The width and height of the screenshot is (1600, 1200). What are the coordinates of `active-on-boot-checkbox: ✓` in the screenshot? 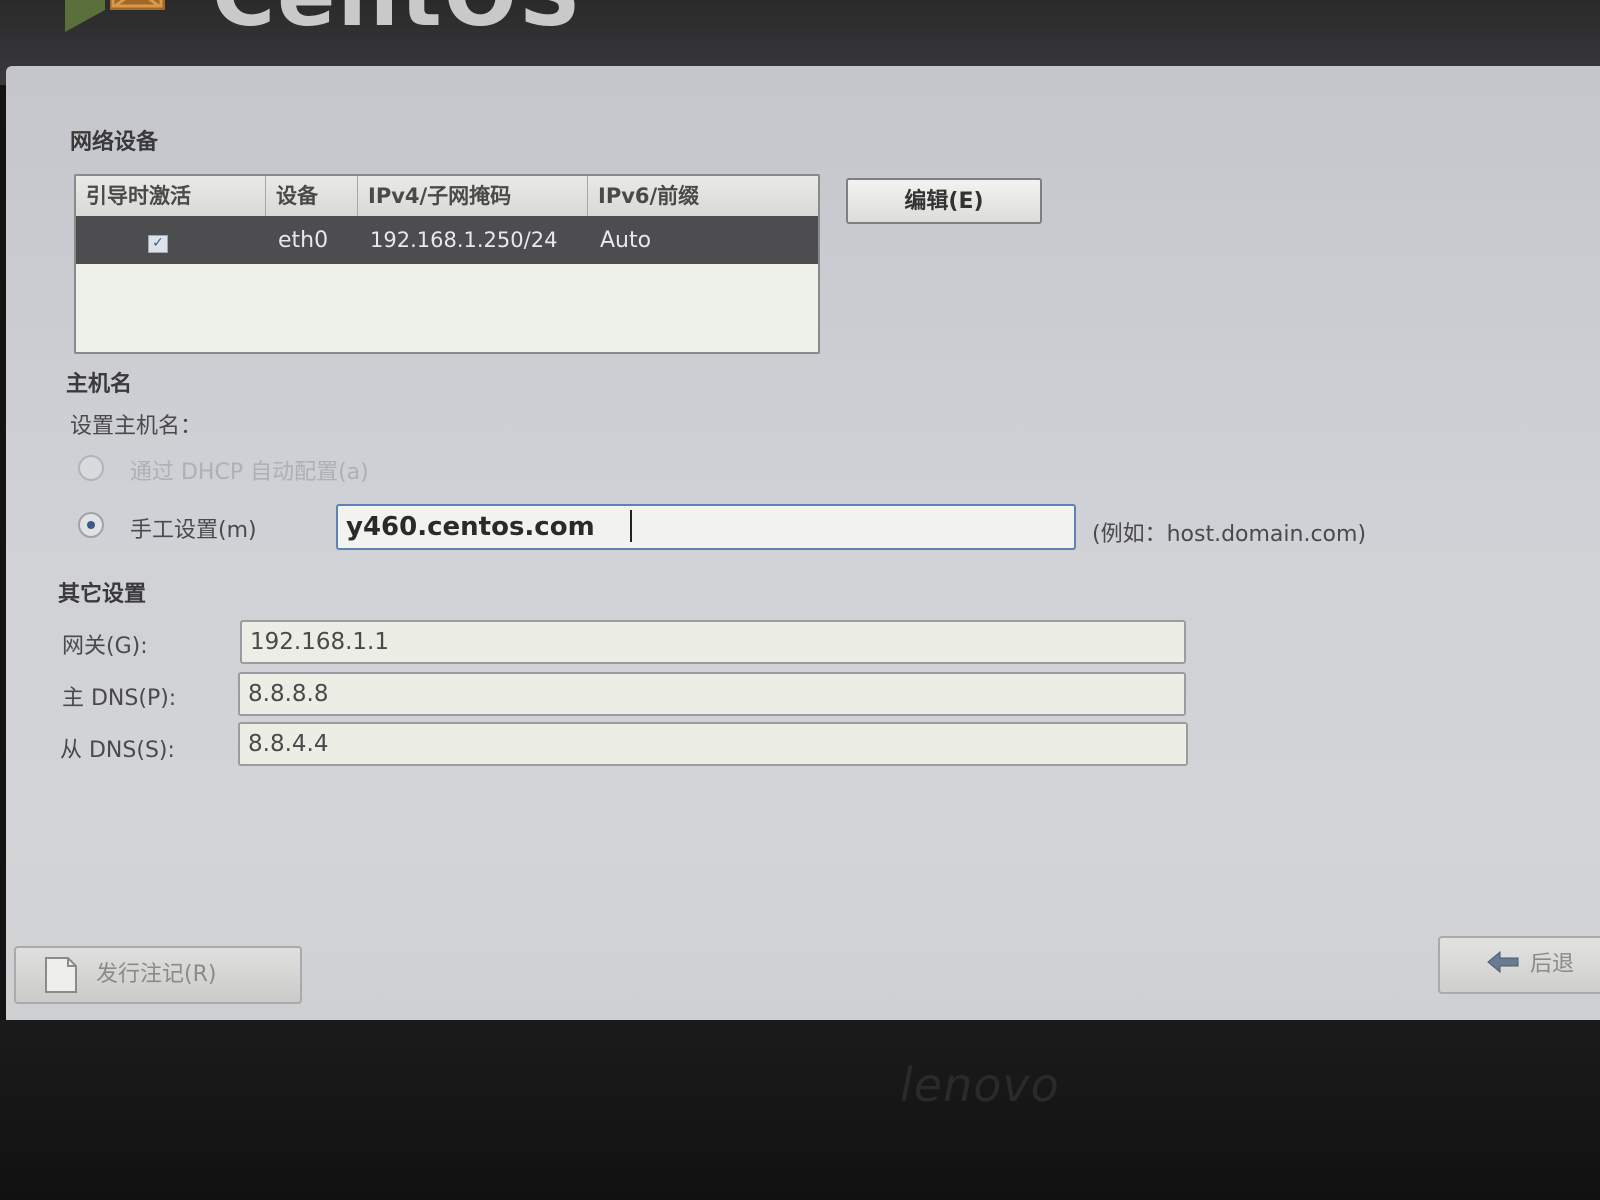 It's located at (158, 243).